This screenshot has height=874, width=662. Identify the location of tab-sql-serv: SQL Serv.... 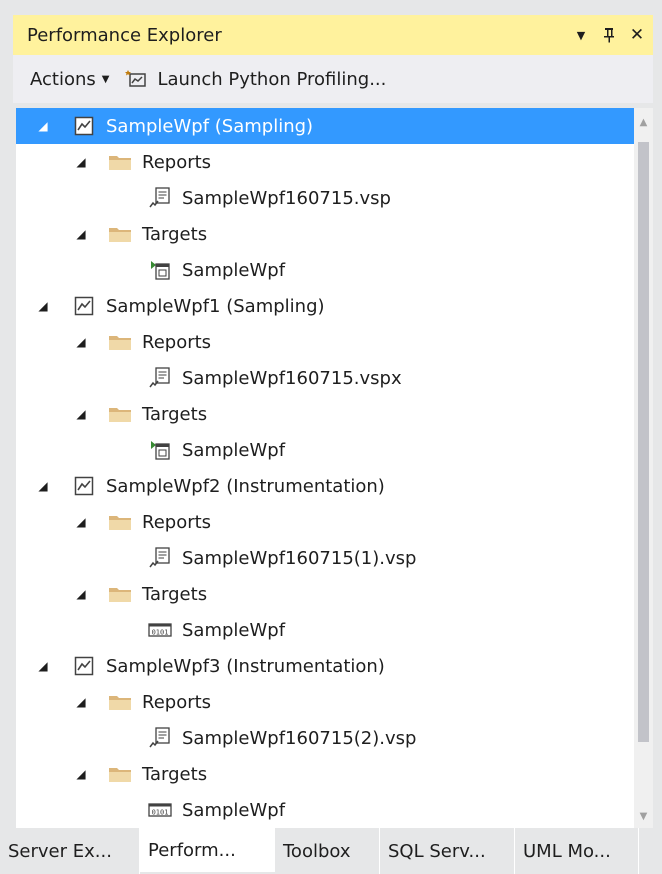
(447, 851).